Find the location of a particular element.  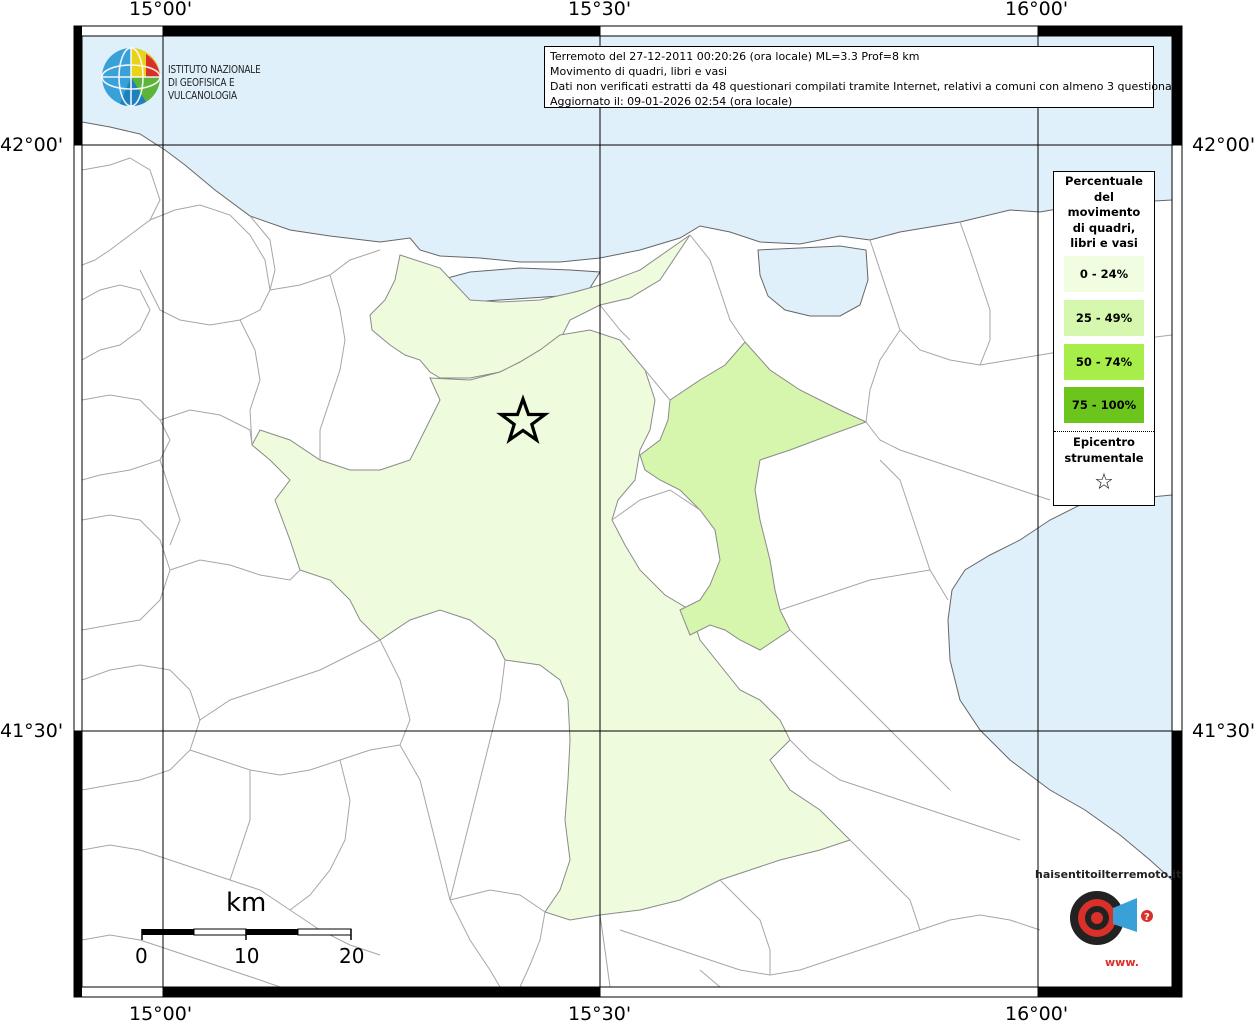

legend-swatch-75-100: 75 - 100% is located at coordinates (1104, 405).